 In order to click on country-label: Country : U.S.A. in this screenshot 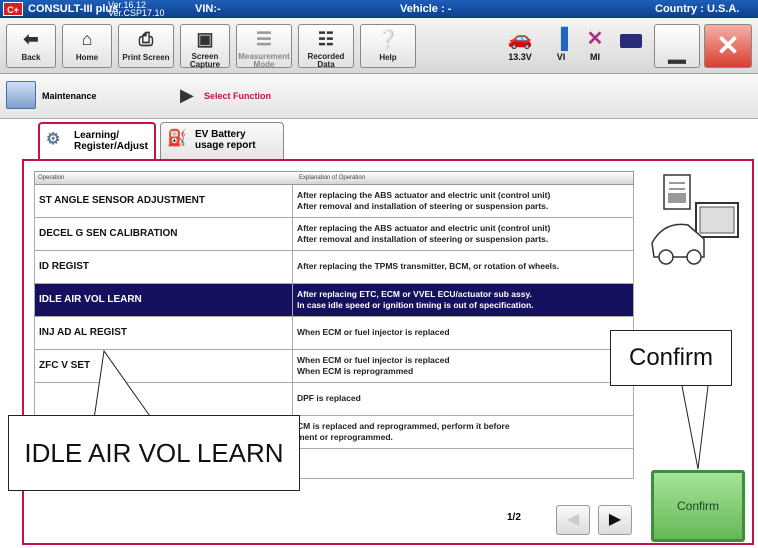, I will do `click(697, 9)`.